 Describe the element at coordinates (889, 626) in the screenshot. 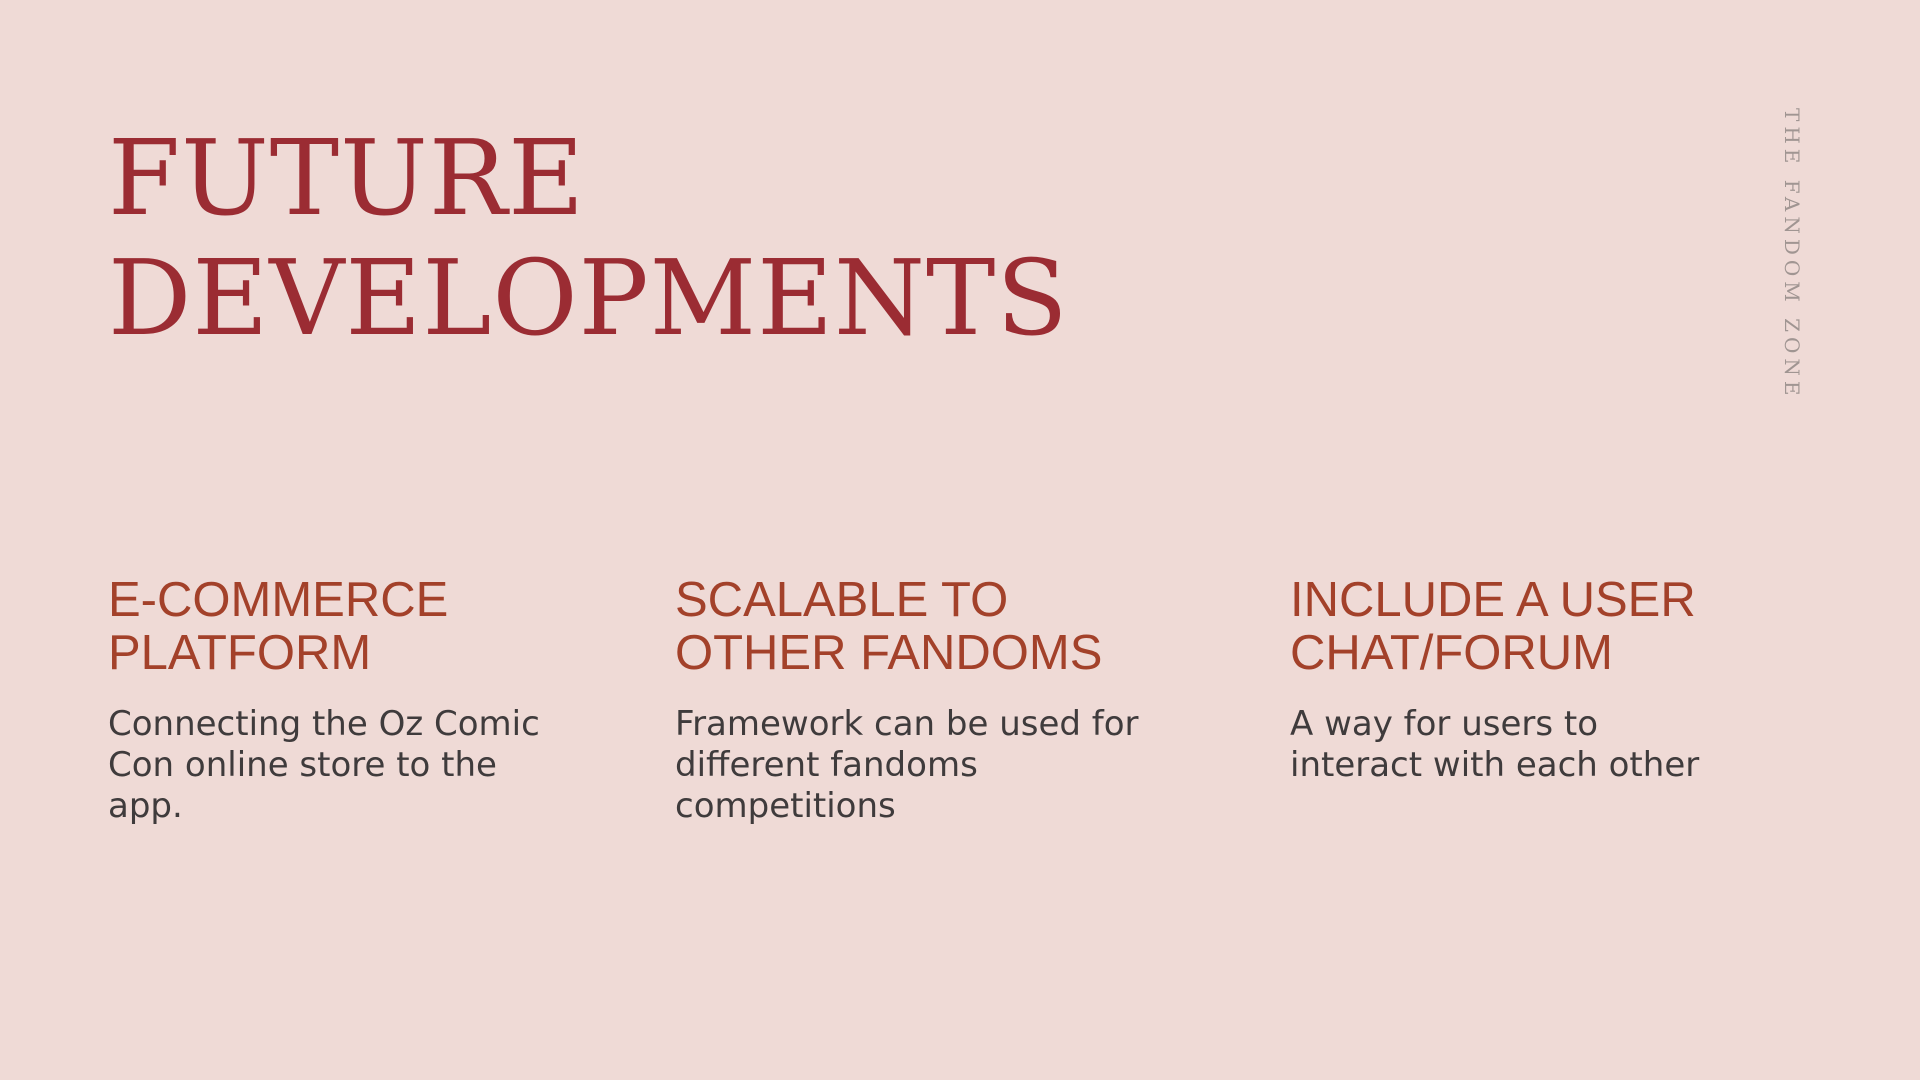

I see `feature-heading: SCALABLE TO OTHER FANDOMS` at that location.